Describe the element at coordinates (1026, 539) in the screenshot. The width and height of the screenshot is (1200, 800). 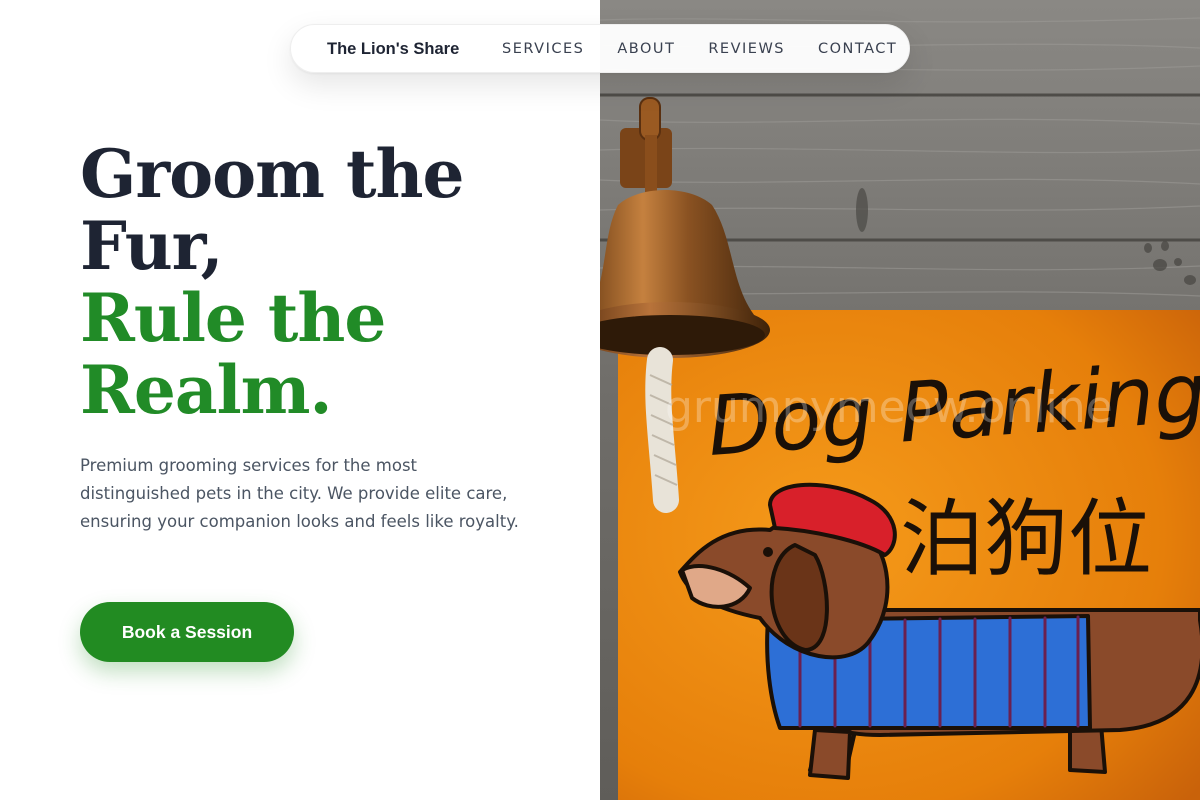
I see `svg-text: 泊狗位` at that location.